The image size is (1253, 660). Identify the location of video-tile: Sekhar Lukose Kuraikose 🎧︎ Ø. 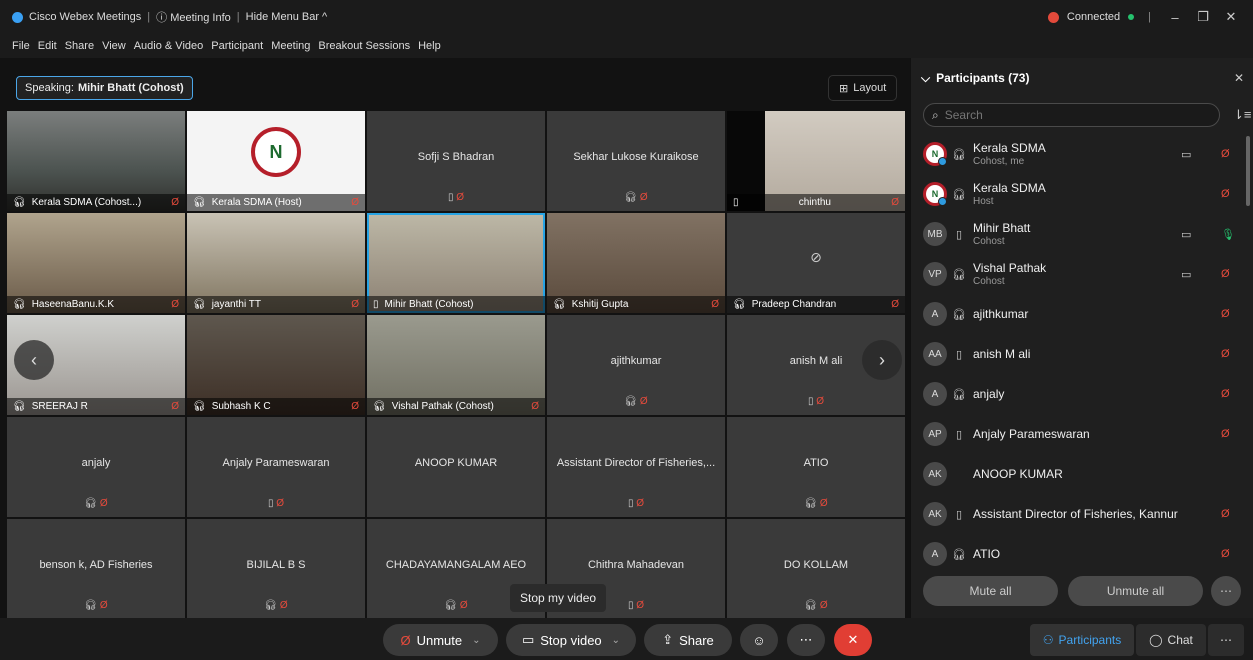
(636, 161).